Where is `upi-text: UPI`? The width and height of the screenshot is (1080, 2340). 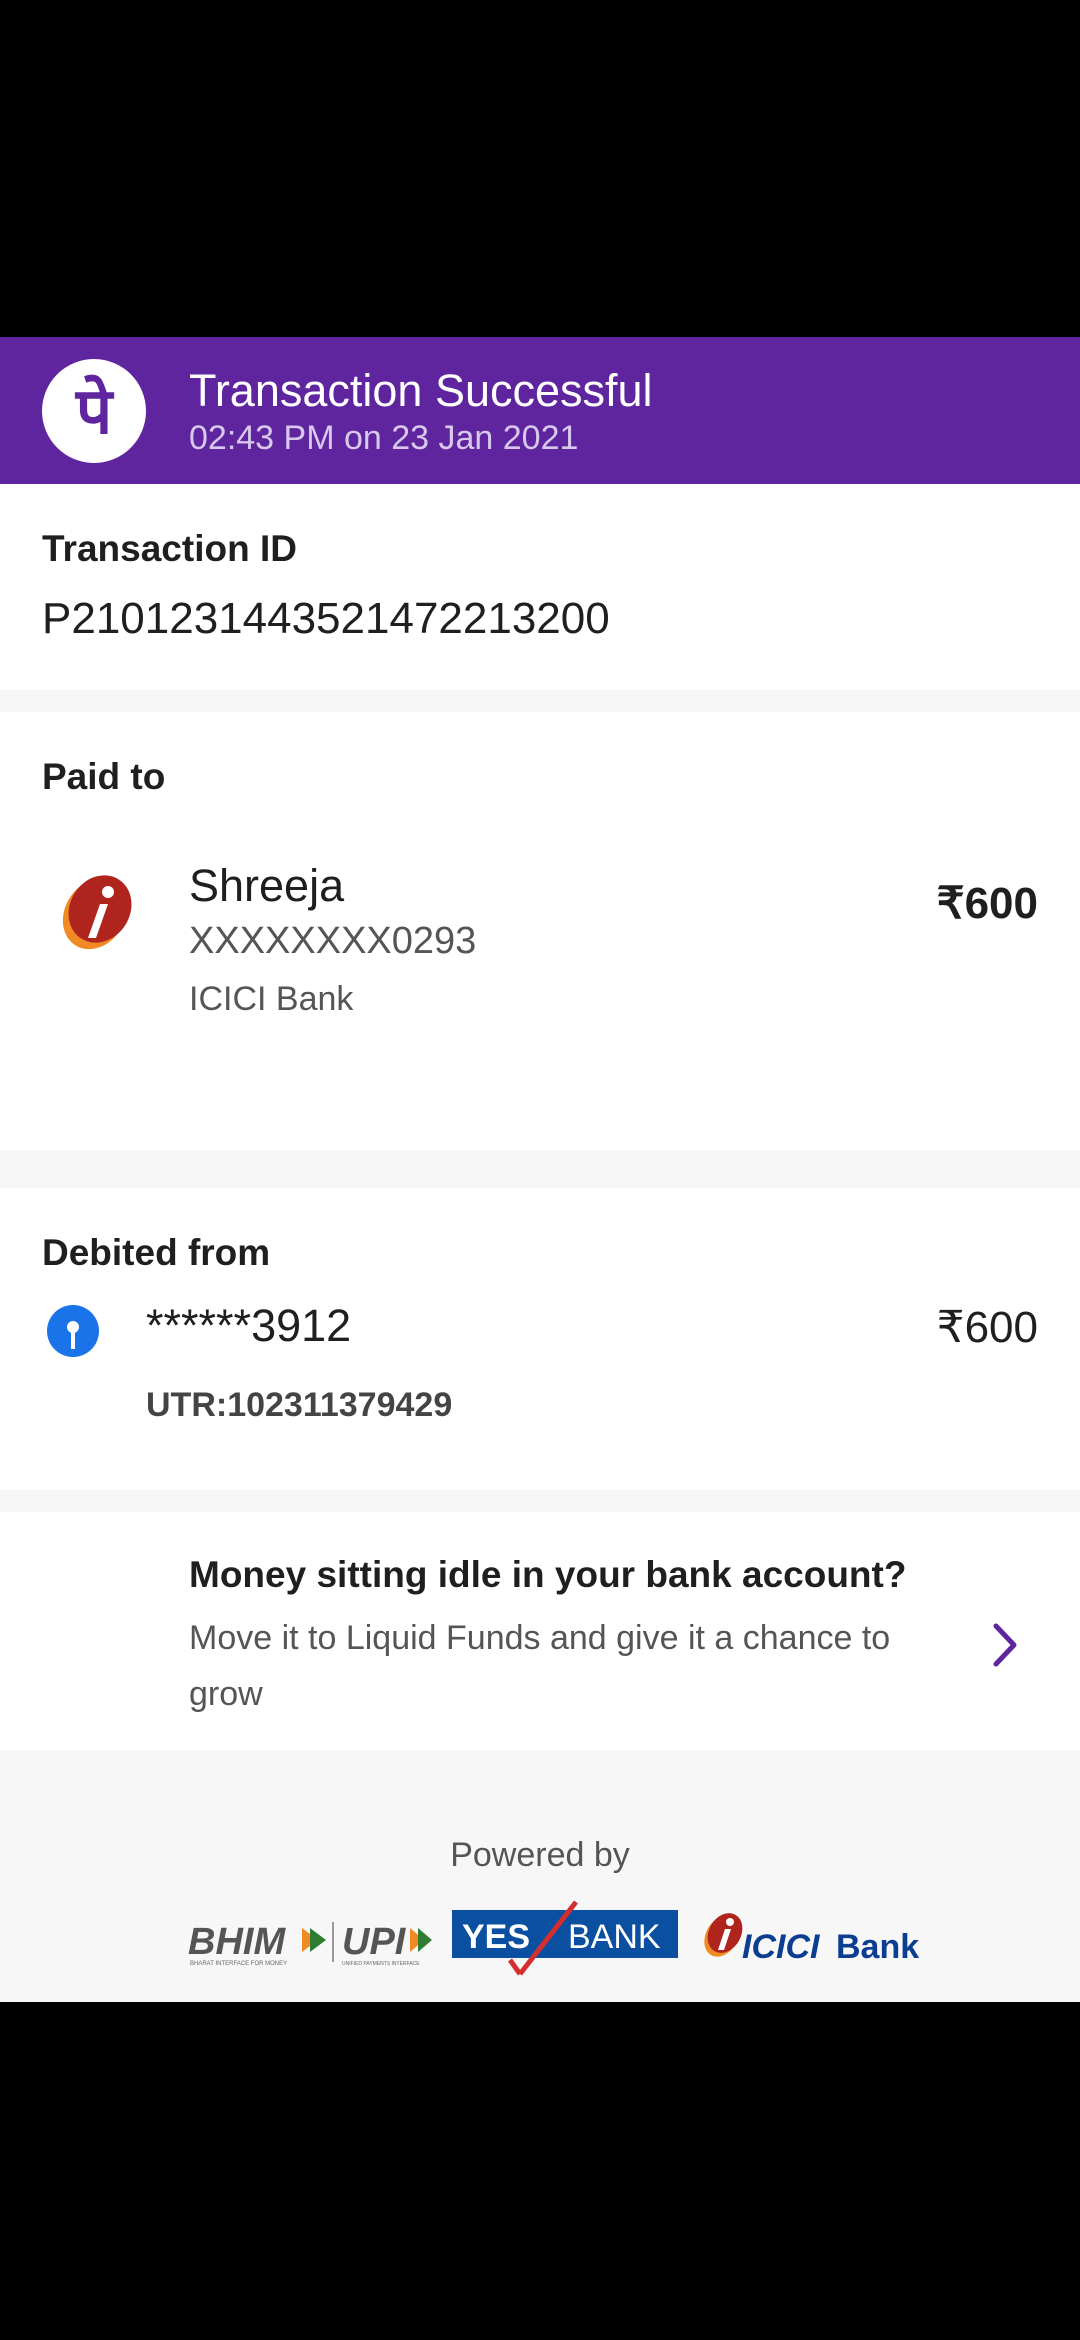 upi-text: UPI is located at coordinates (374, 1942).